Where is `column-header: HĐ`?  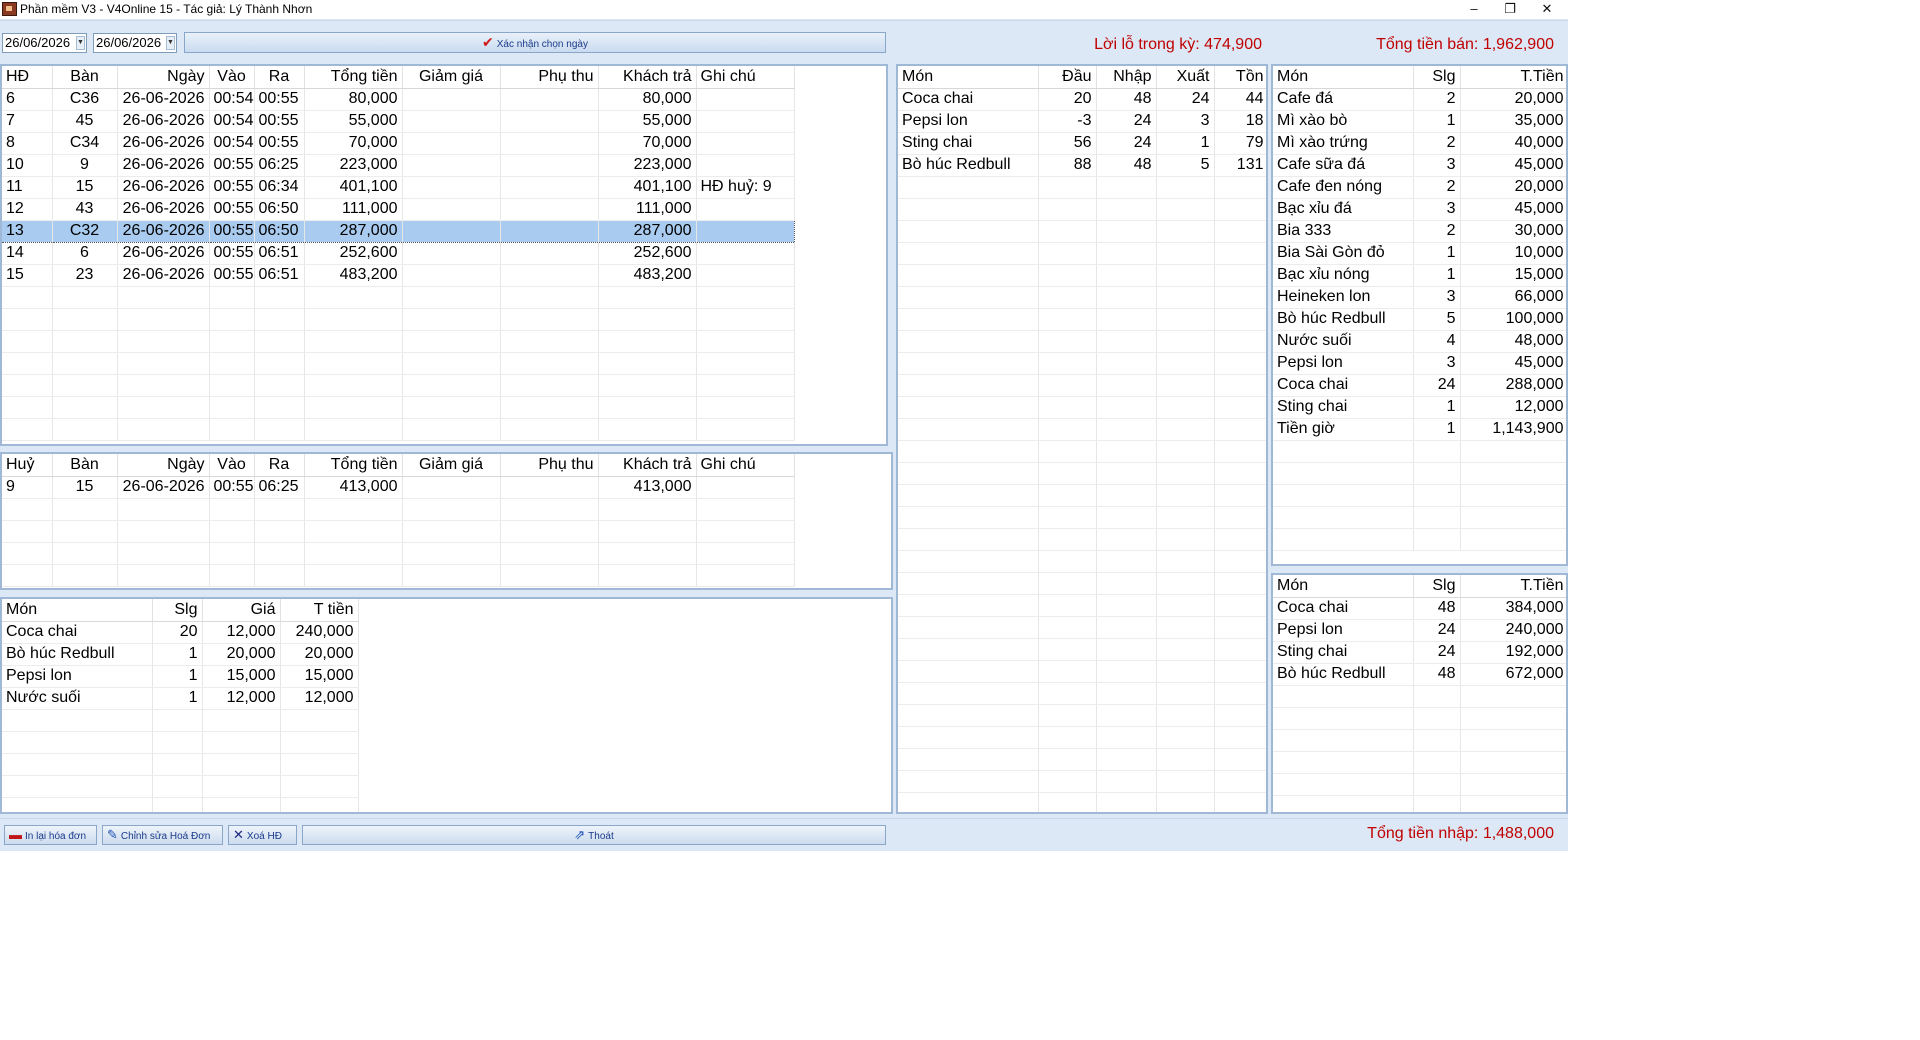 column-header: HĐ is located at coordinates (27, 77).